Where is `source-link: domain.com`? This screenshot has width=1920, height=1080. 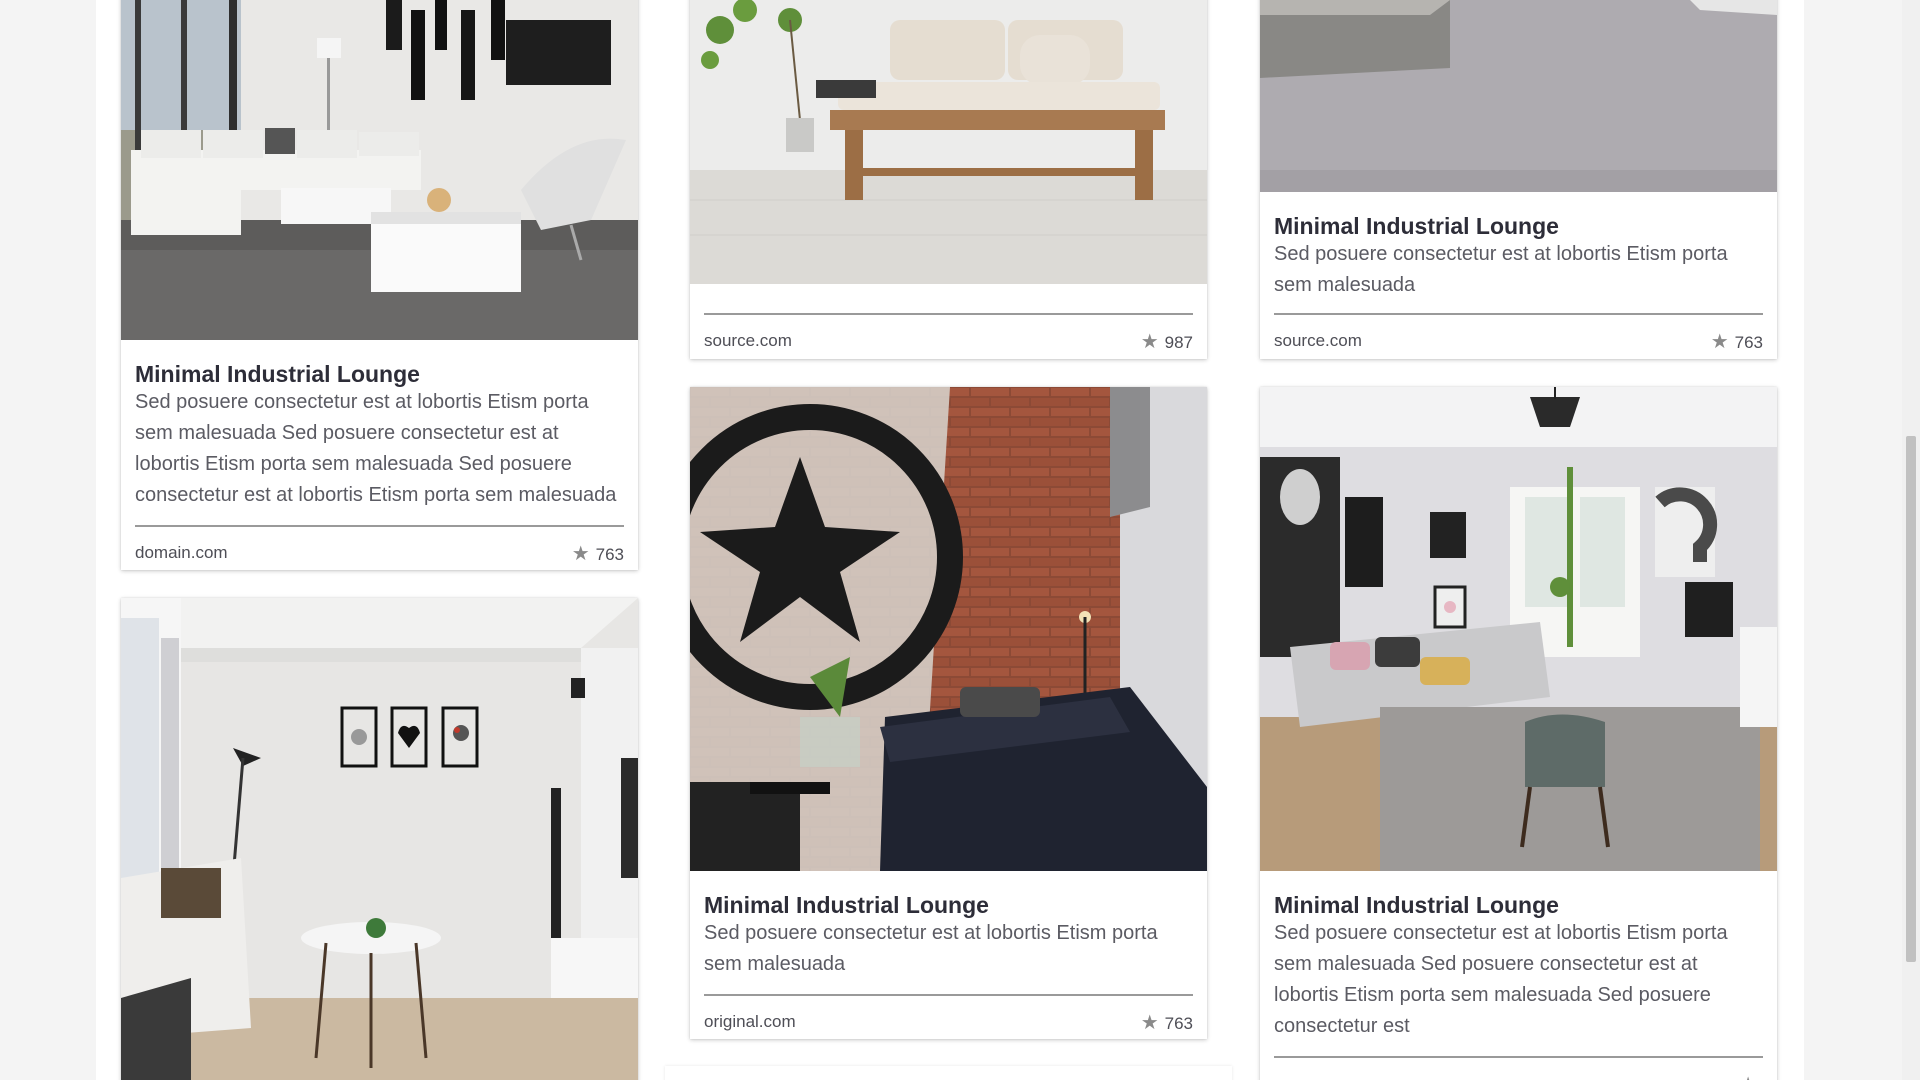 source-link: domain.com is located at coordinates (181, 553).